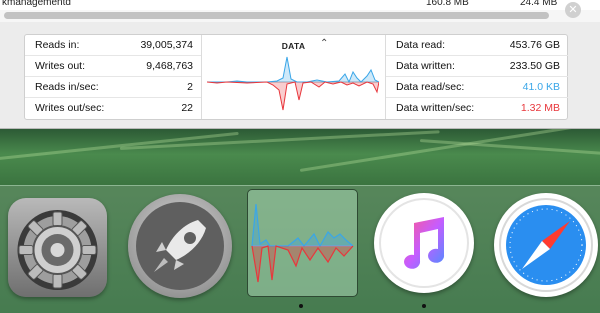  Describe the element at coordinates (534, 66) in the screenshot. I see `stat-value: 233.50 GB` at that location.